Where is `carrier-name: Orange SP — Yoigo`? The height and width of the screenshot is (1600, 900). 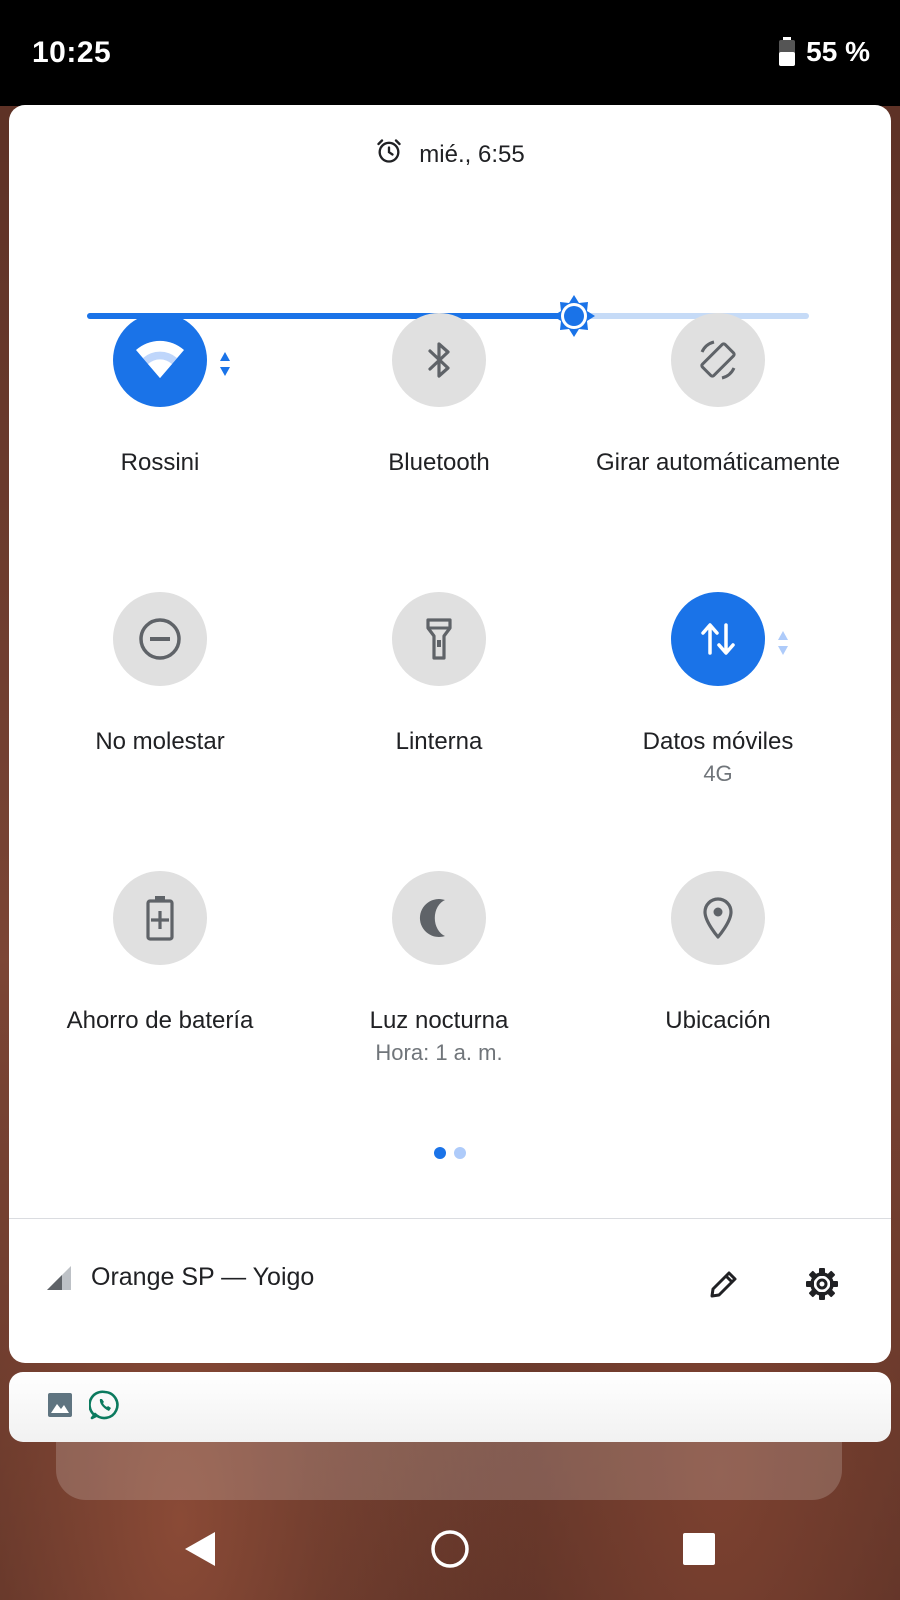 carrier-name: Orange SP — Yoigo is located at coordinates (203, 1277).